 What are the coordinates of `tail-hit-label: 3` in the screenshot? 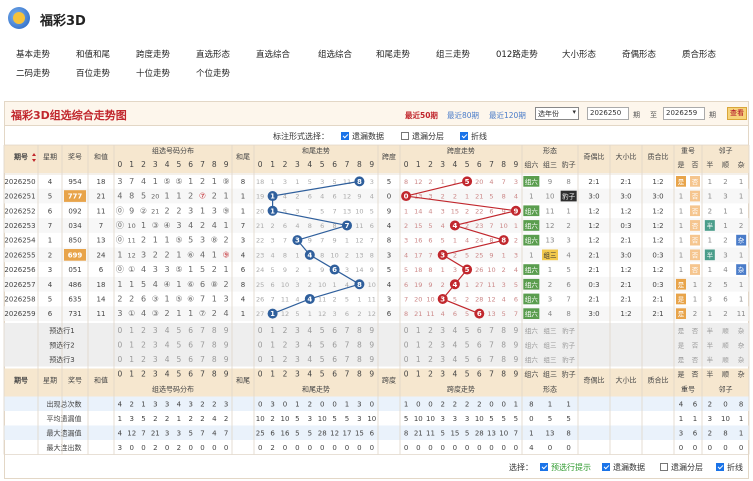 It's located at (297, 241).